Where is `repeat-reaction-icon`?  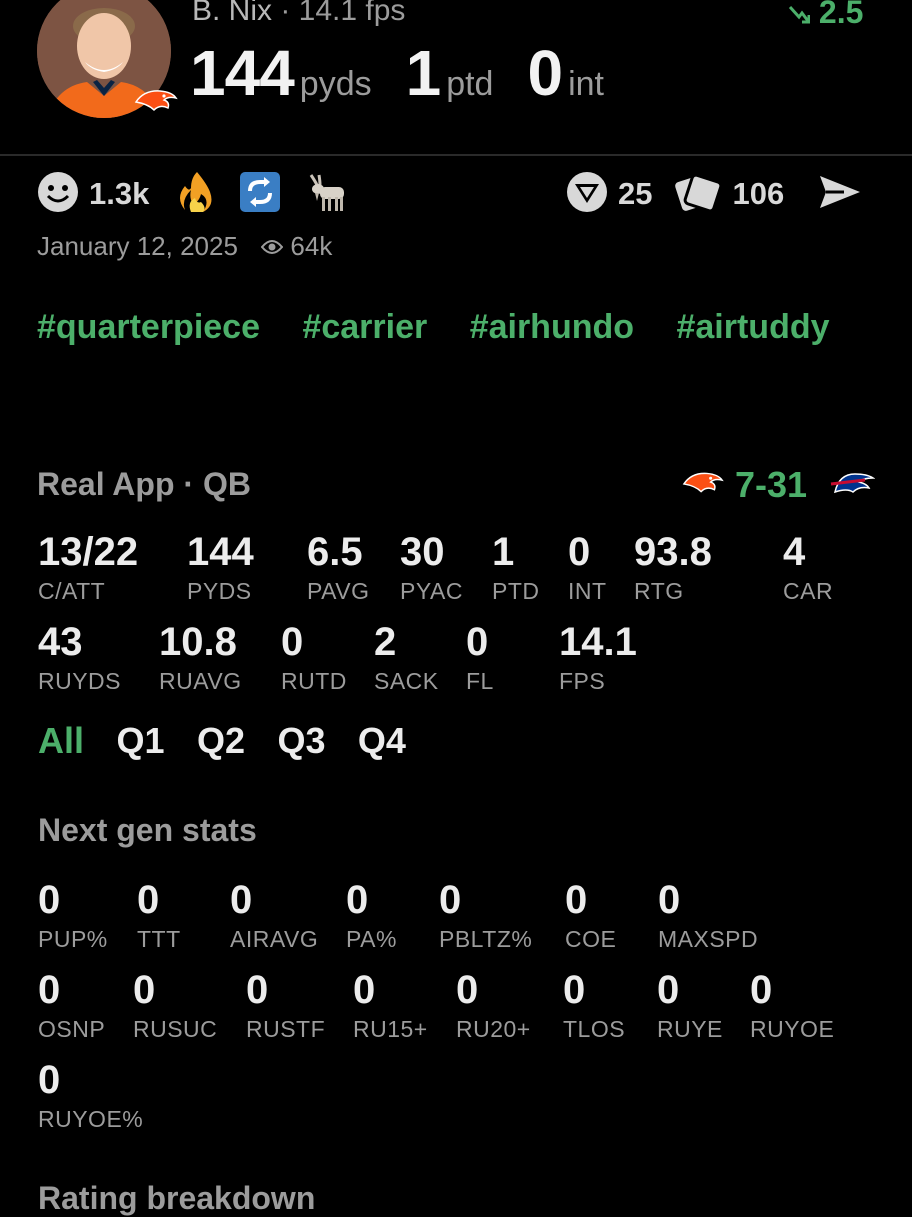
repeat-reaction-icon is located at coordinates (260, 194).